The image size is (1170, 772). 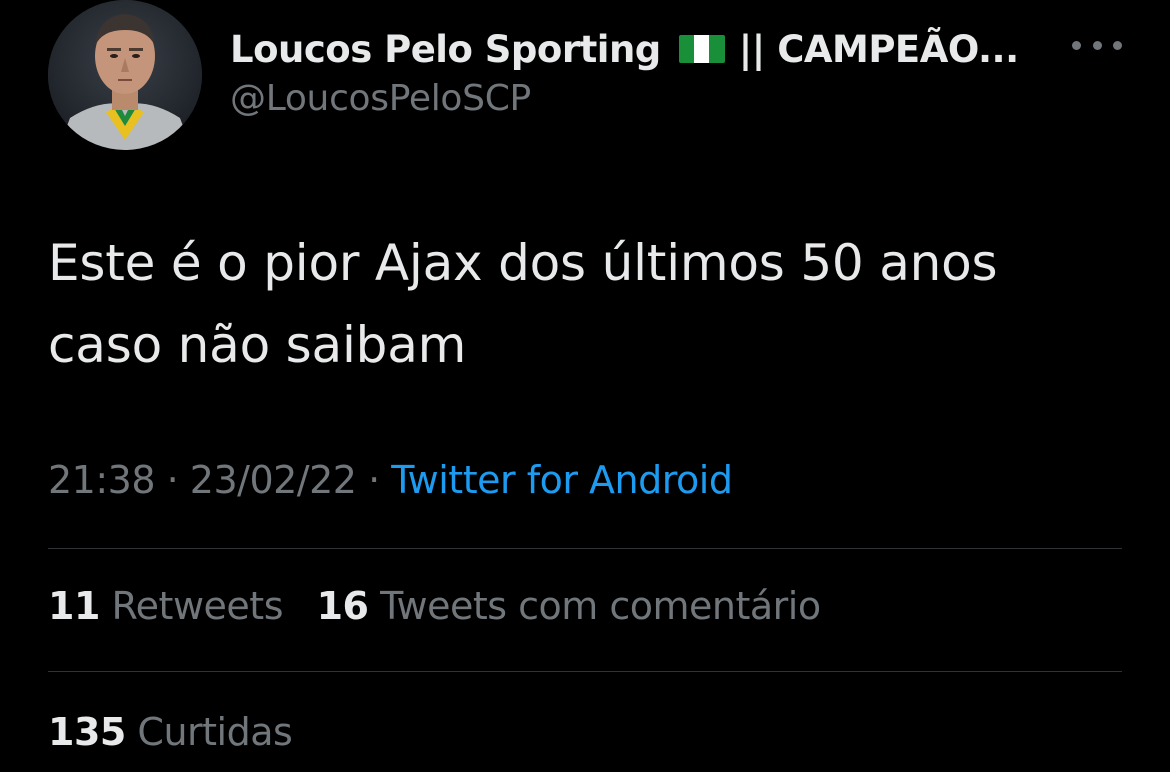 What do you see at coordinates (1097, 45) in the screenshot?
I see `more-options-icon` at bounding box center [1097, 45].